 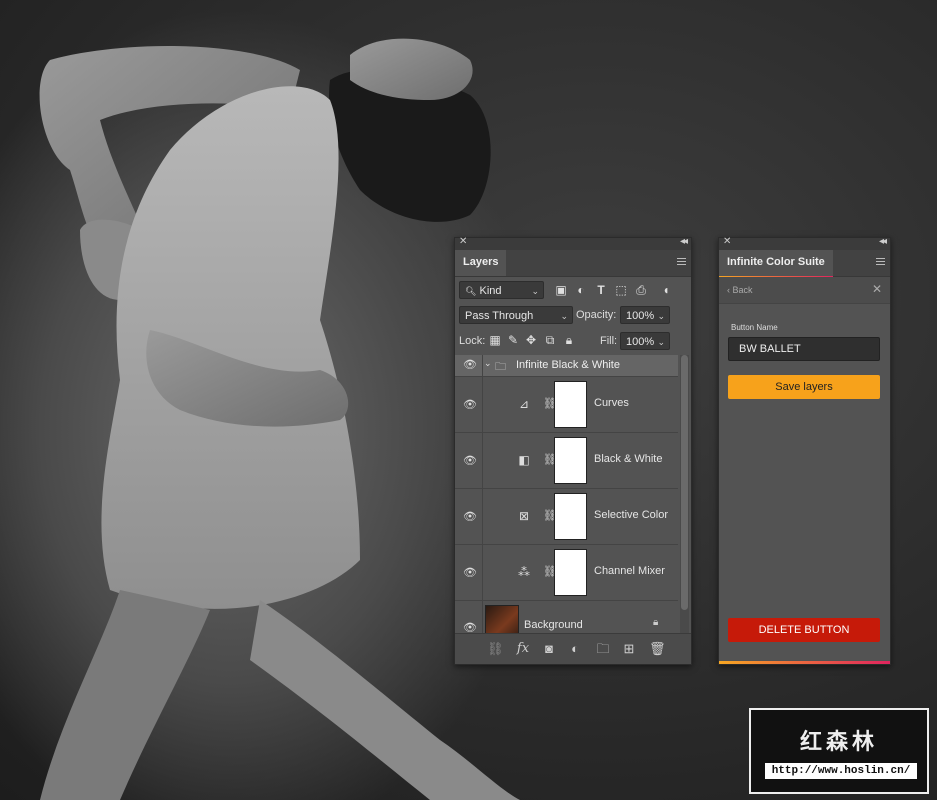 What do you see at coordinates (524, 516) in the screenshot?
I see `selective-color-icon: ⊠` at bounding box center [524, 516].